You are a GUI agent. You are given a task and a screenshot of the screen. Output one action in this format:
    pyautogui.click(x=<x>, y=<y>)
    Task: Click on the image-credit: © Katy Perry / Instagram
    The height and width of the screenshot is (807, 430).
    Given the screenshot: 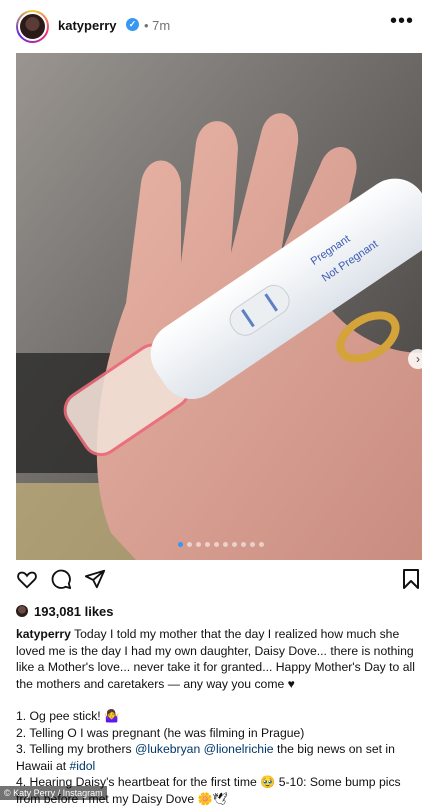 What is the action you would take?
    pyautogui.click(x=53, y=793)
    